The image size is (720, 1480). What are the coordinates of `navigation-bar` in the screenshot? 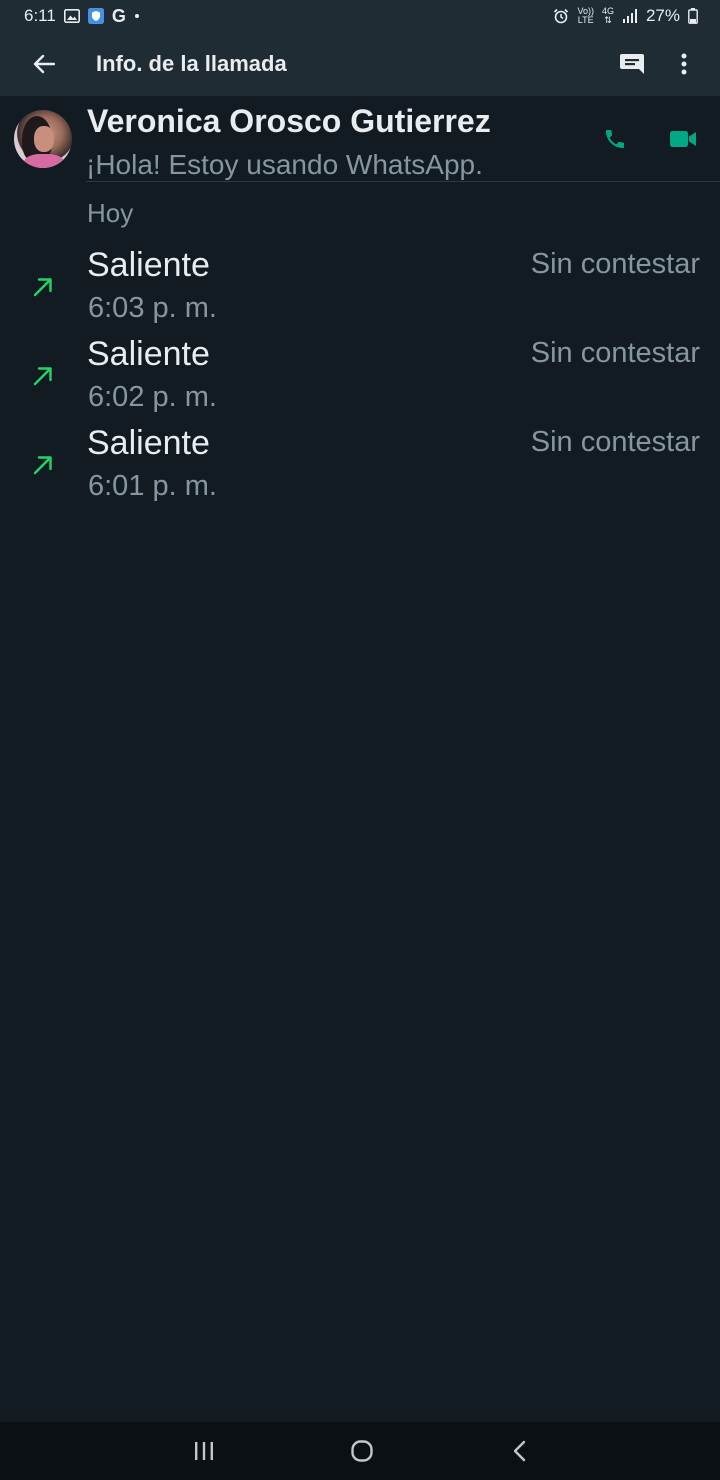 It's located at (360, 1451).